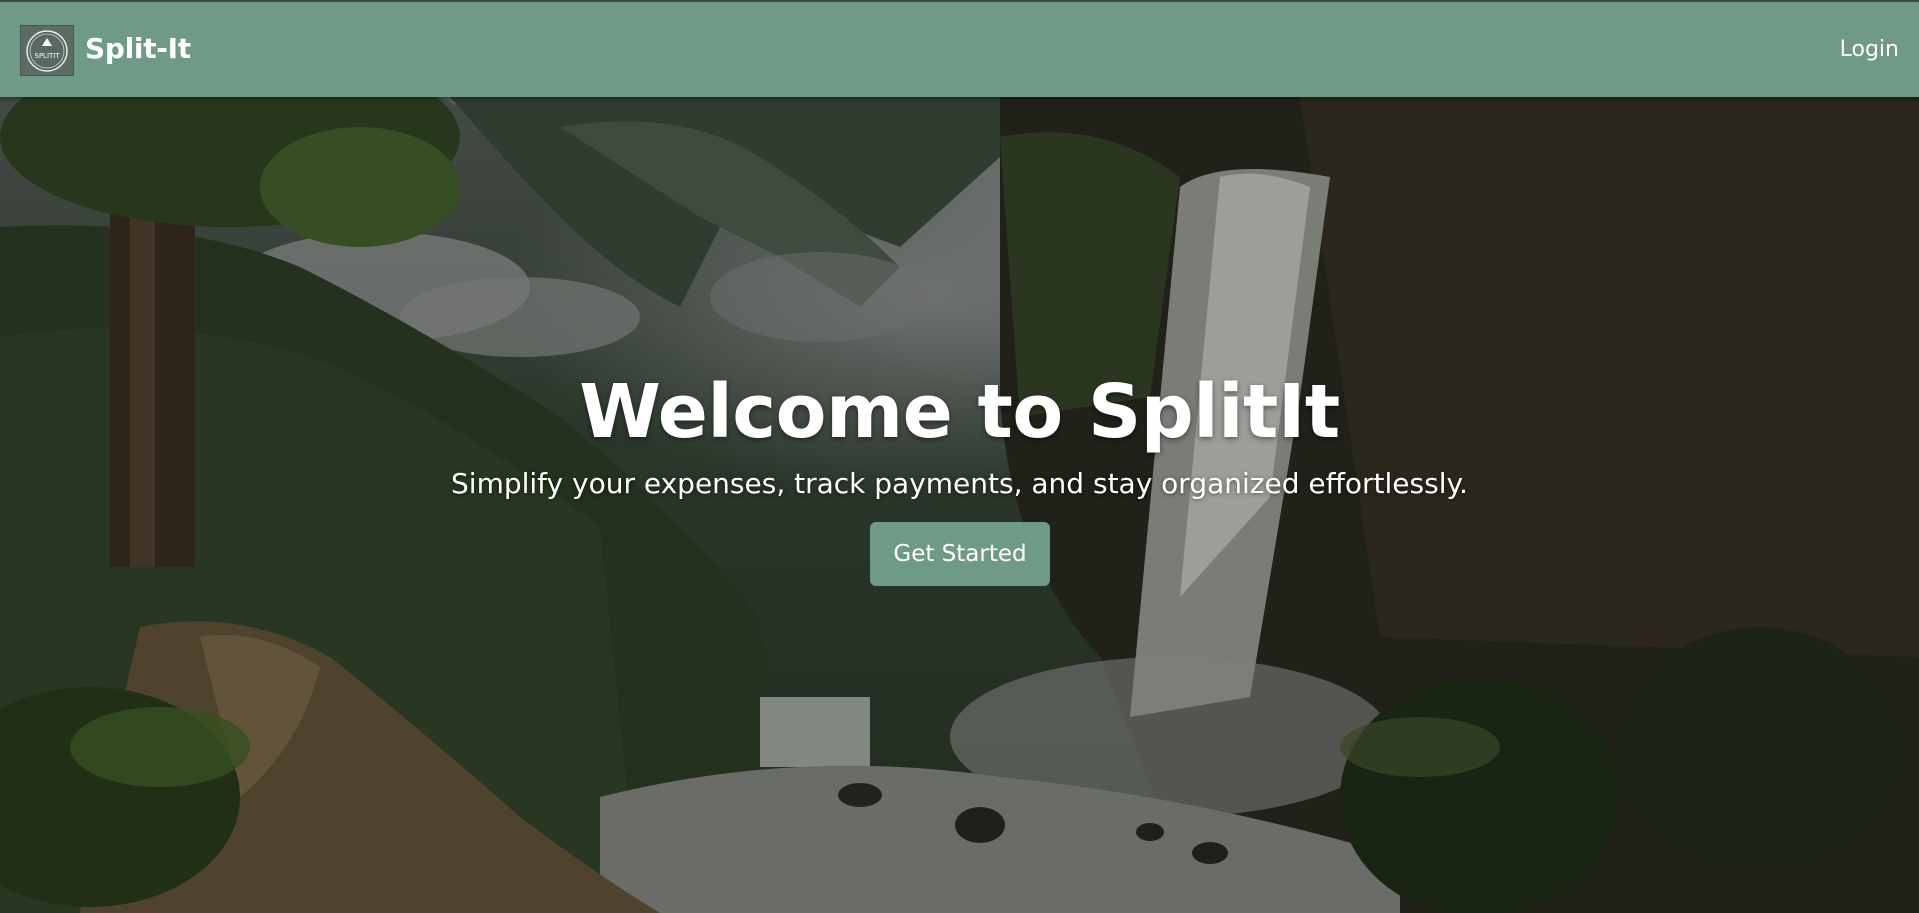 The height and width of the screenshot is (913, 1919). What do you see at coordinates (138, 48) in the screenshot?
I see `brand-name: Split-It` at bounding box center [138, 48].